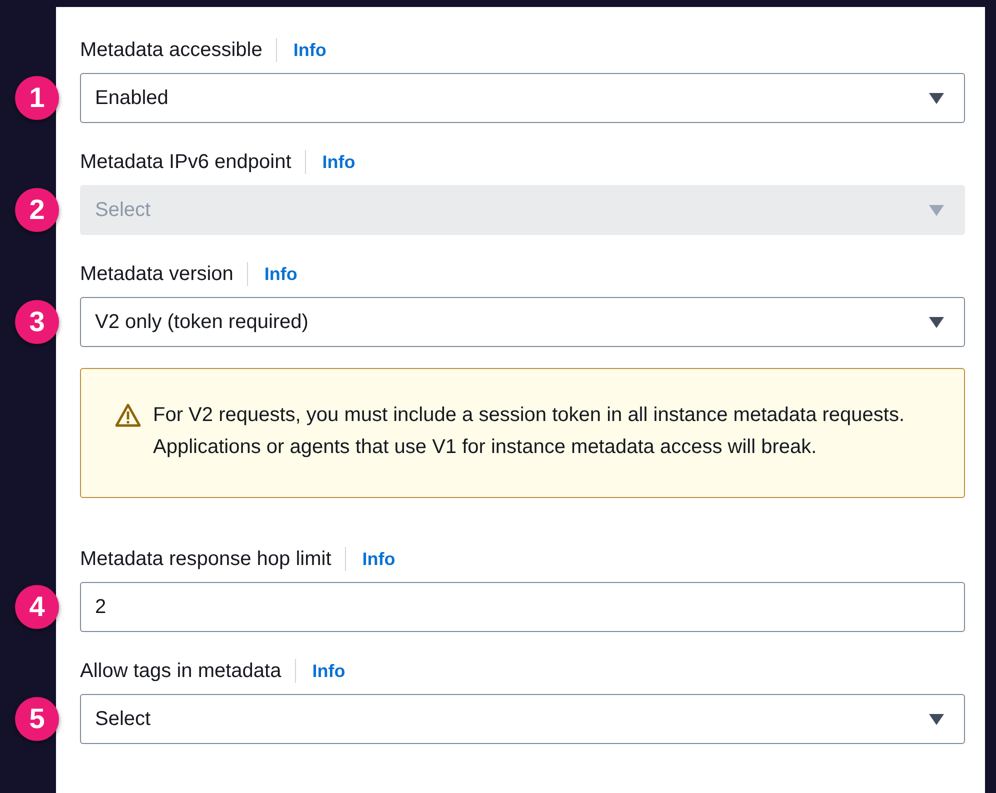 This screenshot has height=793, width=996. I want to click on select-field: Enabled, so click(522, 98).